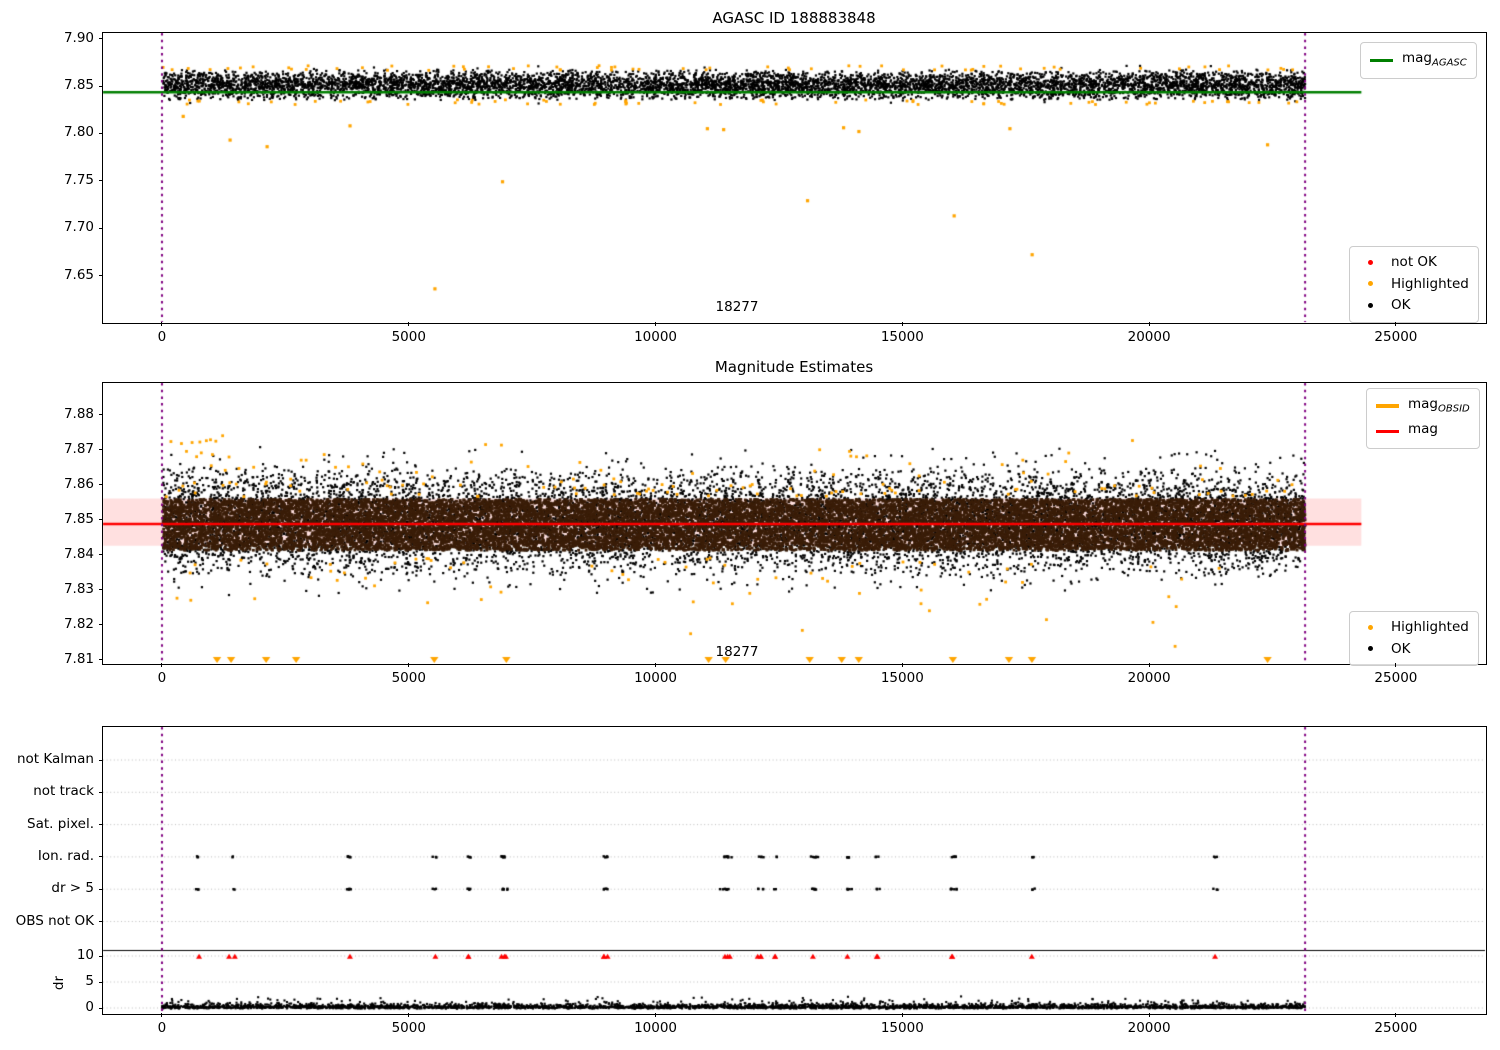 Image resolution: width=1500 pixels, height=1050 pixels. Describe the element at coordinates (1401, 305) in the screenshot. I see `legend-label-ok: OK` at that location.